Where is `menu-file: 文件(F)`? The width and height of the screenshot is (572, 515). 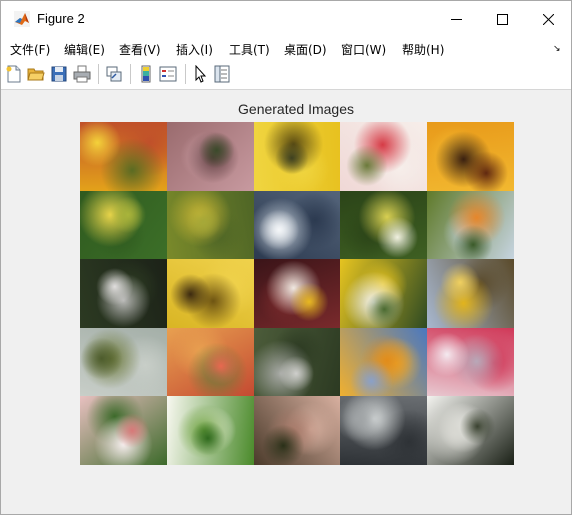
menu-file: 文件(F) is located at coordinates (30, 49).